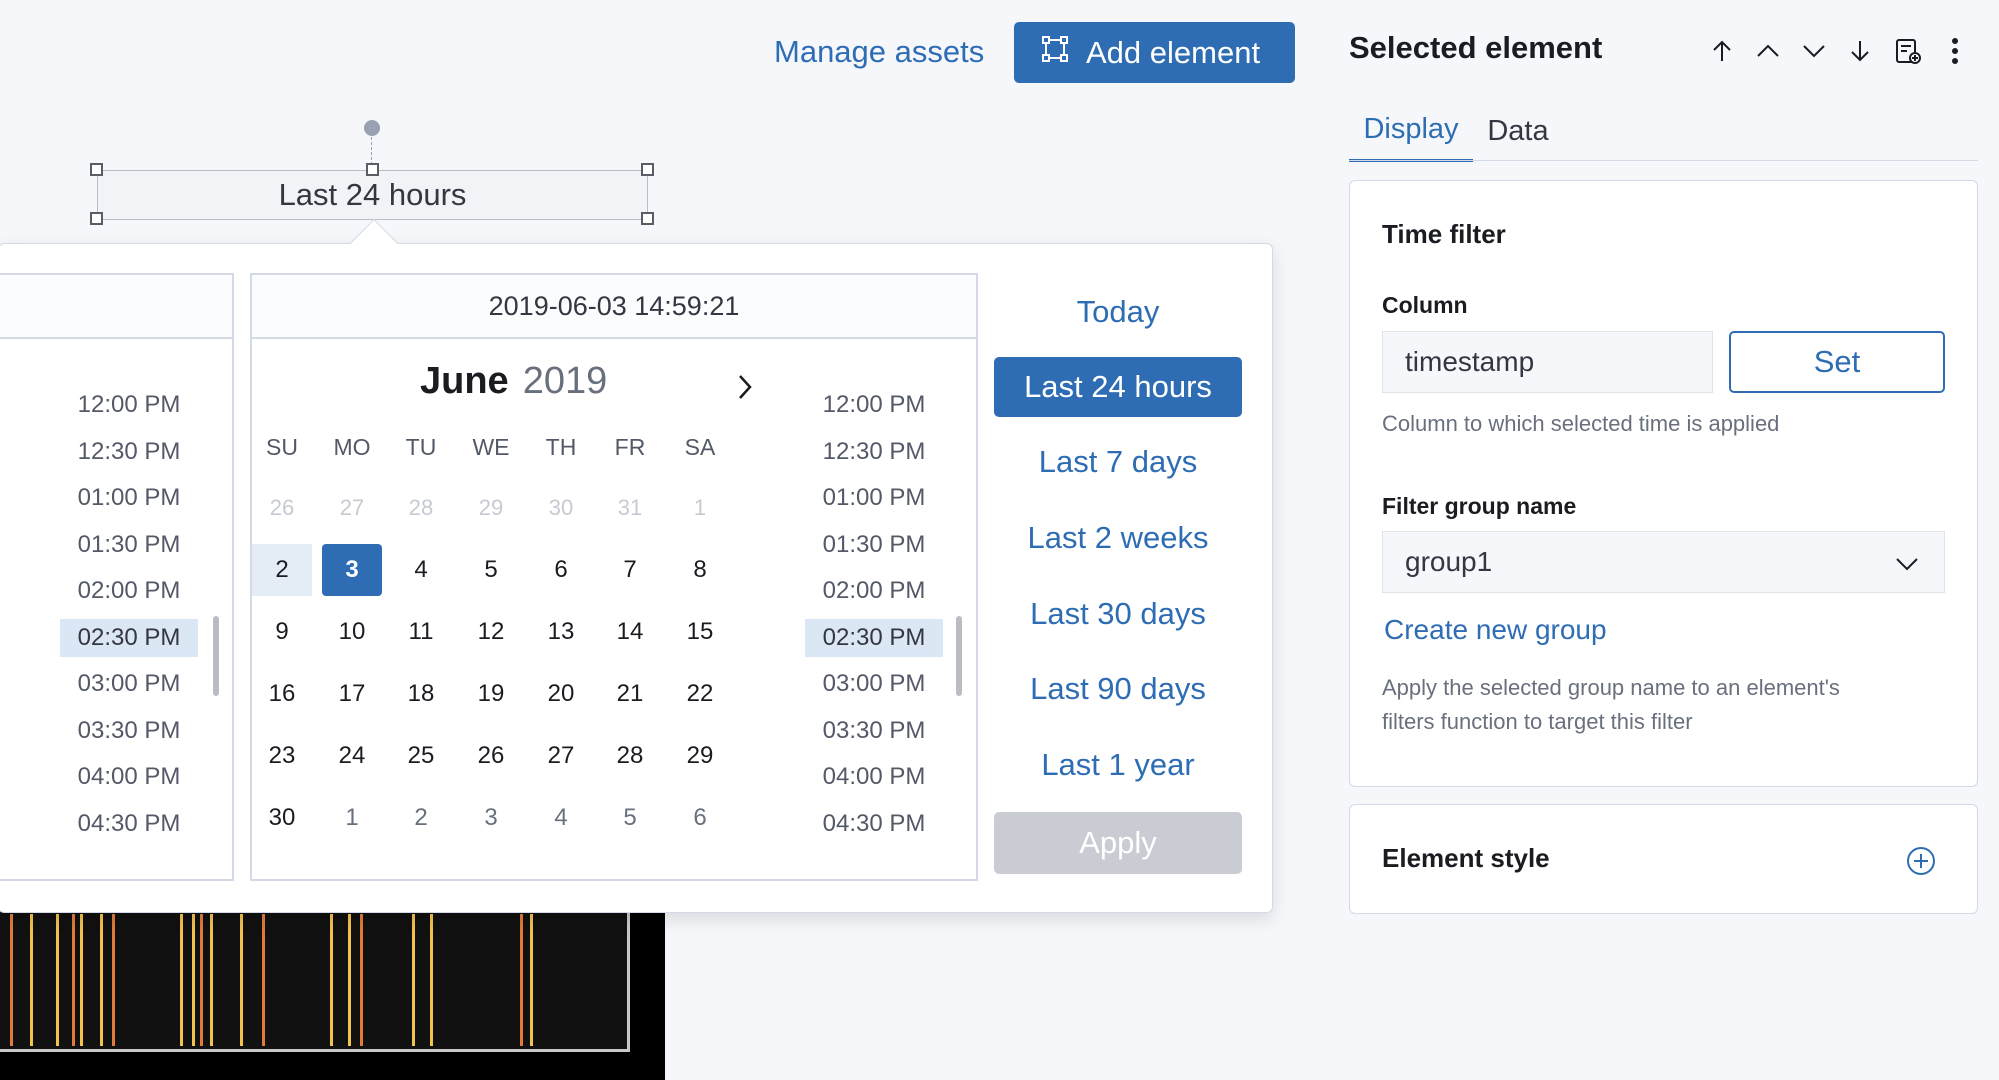 This screenshot has height=1080, width=1999. What do you see at coordinates (874, 405) in the screenshot?
I see `end-time-option: 12:00 PM` at bounding box center [874, 405].